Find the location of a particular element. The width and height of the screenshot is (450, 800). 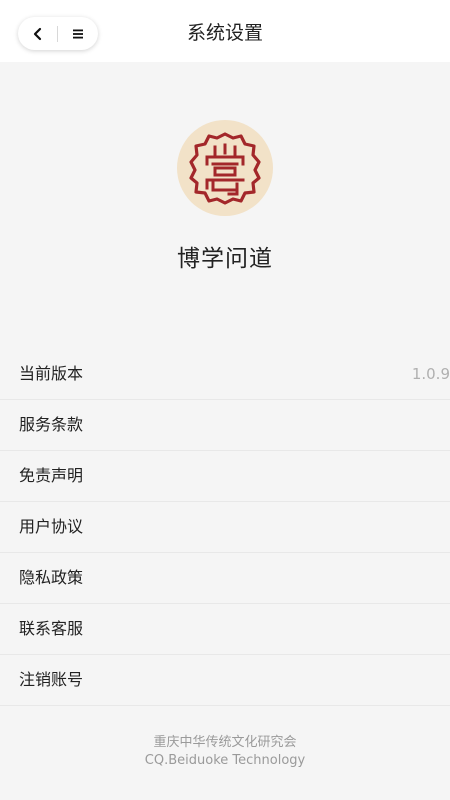

page-title: 系统设置 is located at coordinates (224, 33).